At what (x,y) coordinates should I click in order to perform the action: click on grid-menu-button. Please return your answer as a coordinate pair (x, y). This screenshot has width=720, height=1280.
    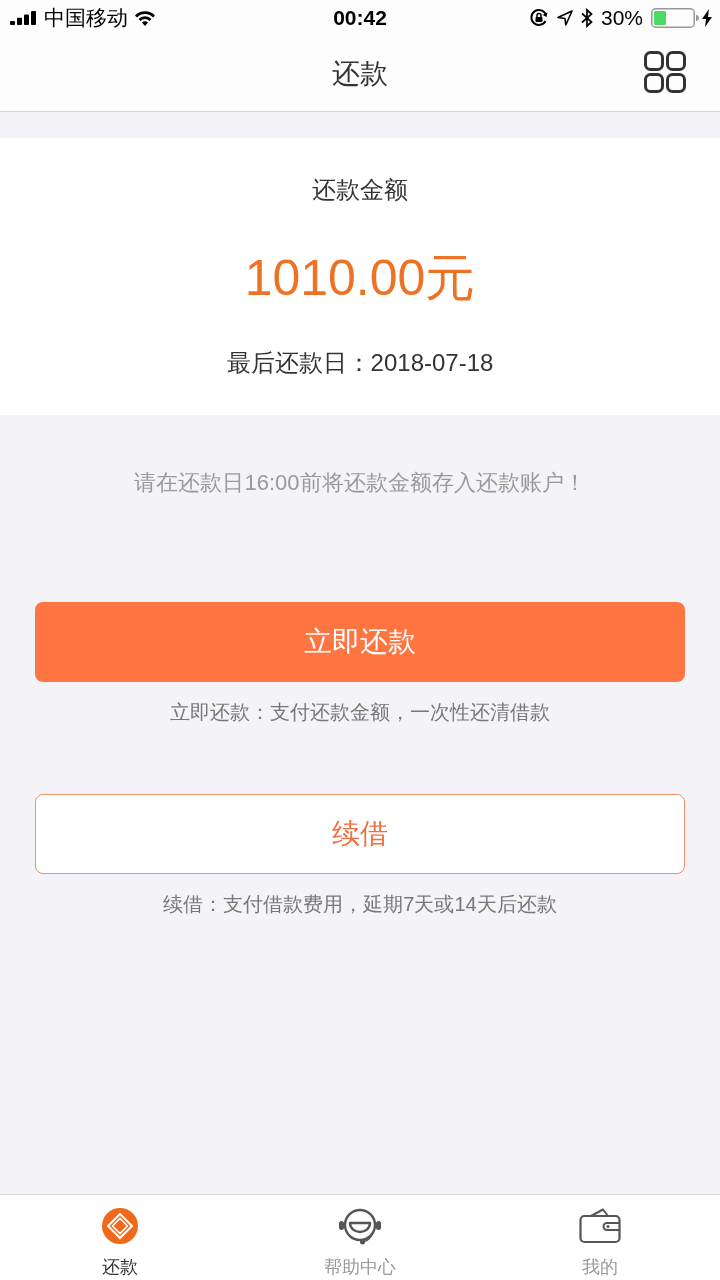
    Looking at the image, I should click on (665, 72).